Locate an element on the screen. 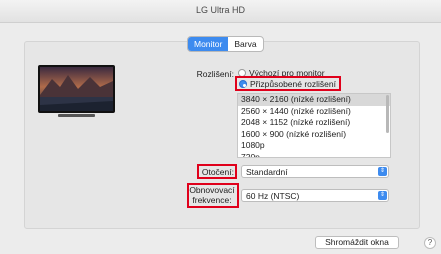 Image resolution: width=441 pixels, height=254 pixels. list-item: 2560 × 1440 (nízké rozlišení) is located at coordinates (314, 112).